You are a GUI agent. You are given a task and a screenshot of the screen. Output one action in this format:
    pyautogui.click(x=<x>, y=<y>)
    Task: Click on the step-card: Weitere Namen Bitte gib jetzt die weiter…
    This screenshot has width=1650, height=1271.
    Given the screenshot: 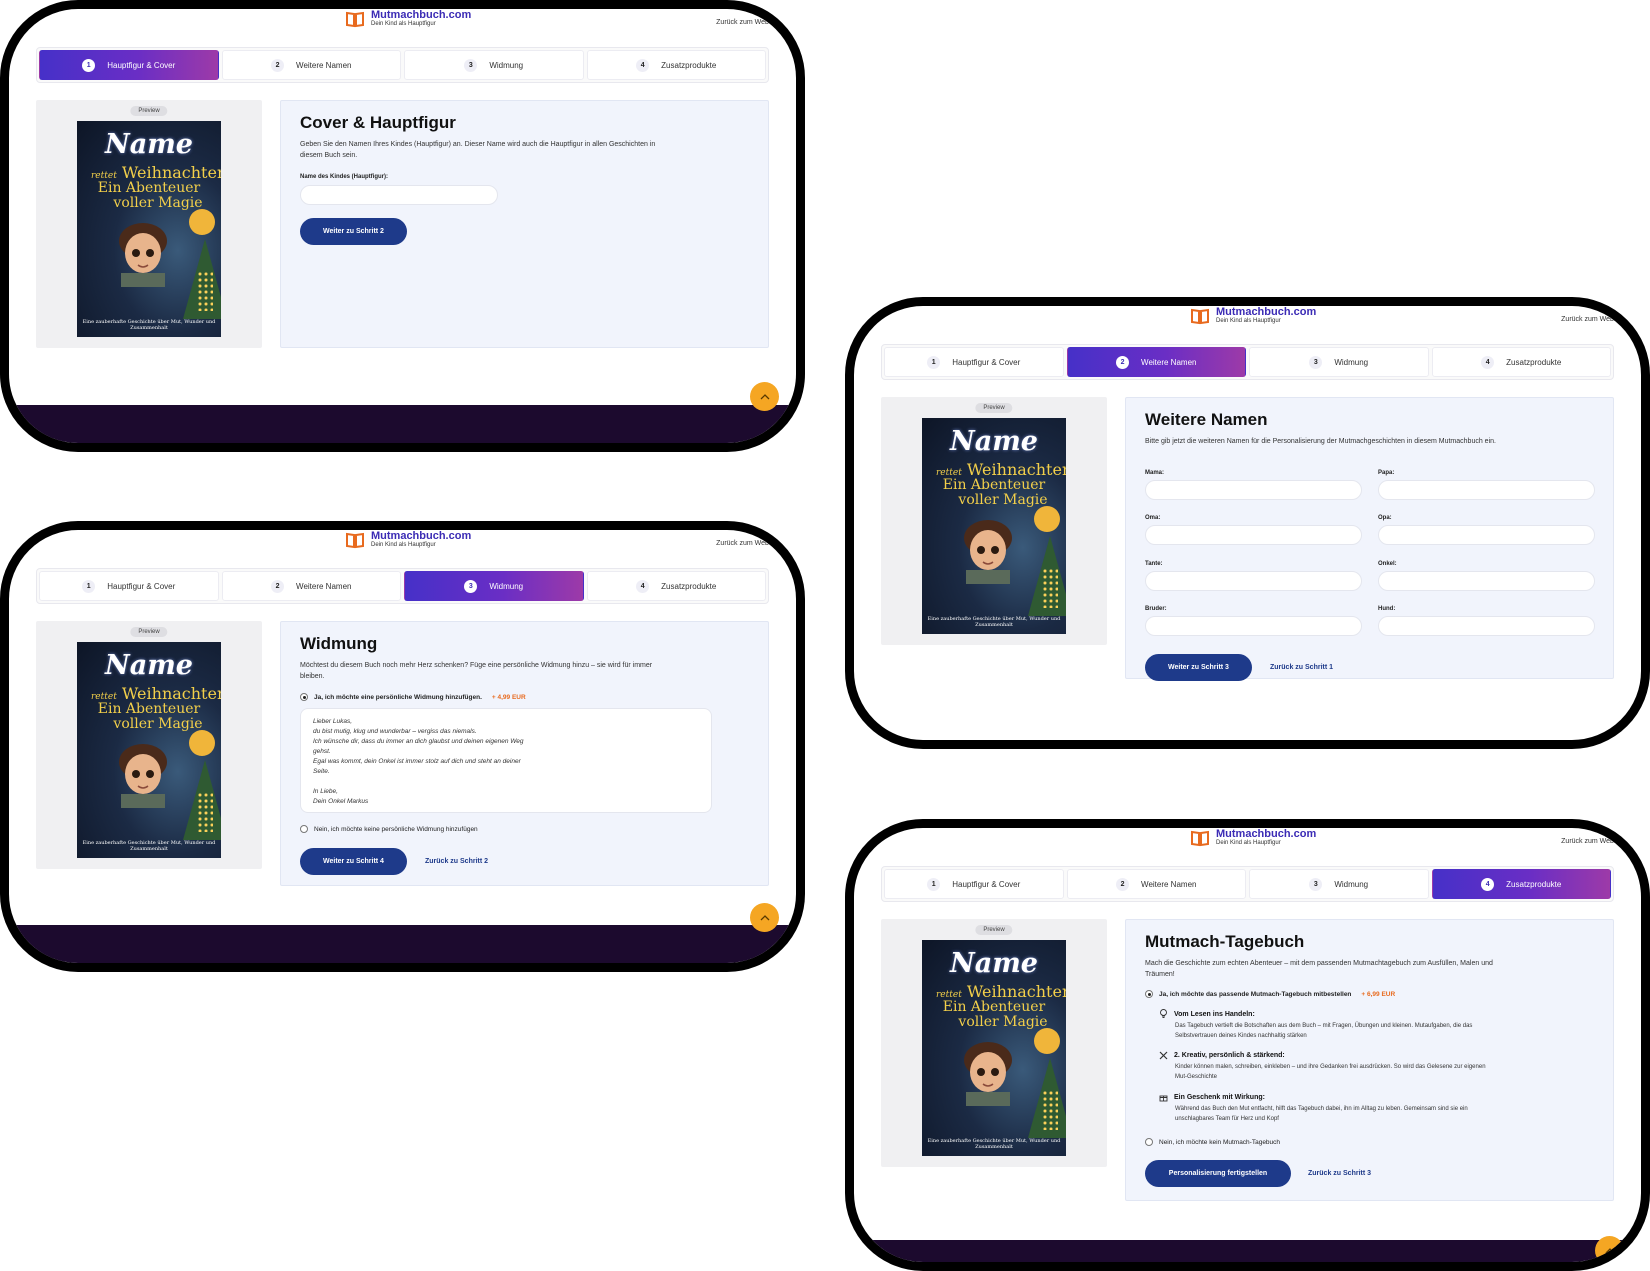 What is the action you would take?
    pyautogui.click(x=1369, y=539)
    